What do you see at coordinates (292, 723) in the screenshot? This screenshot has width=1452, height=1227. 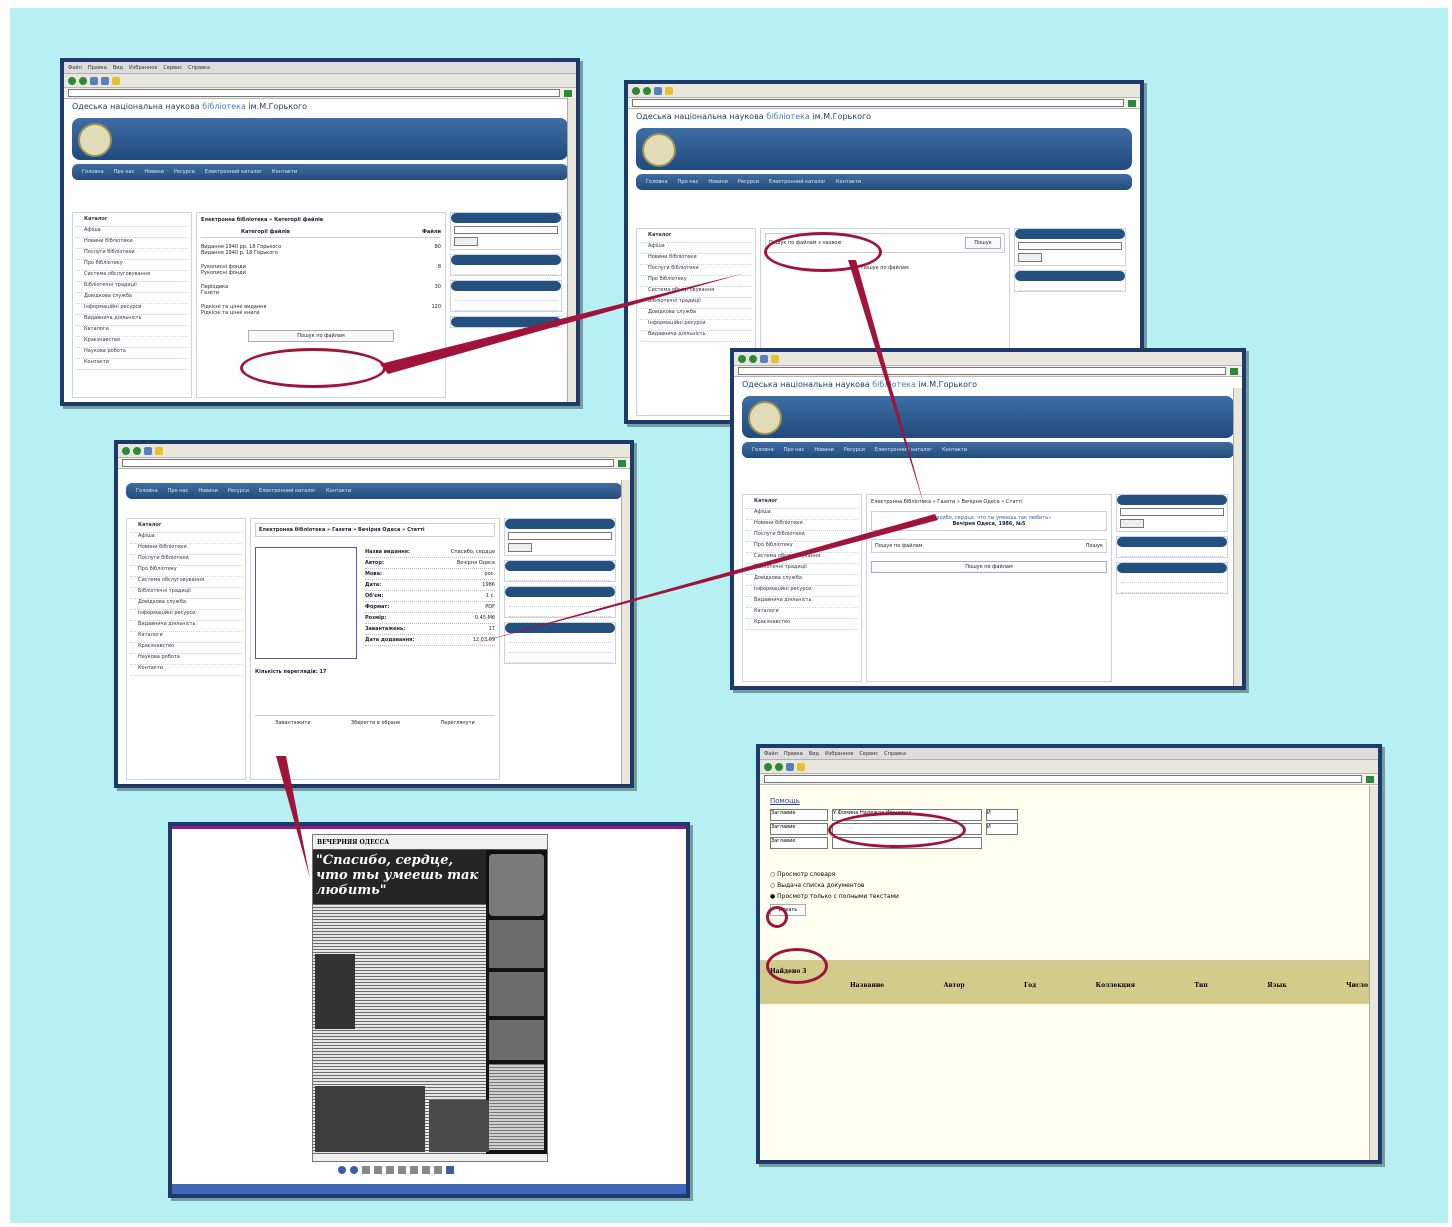 I see `download-link: Завантажити` at bounding box center [292, 723].